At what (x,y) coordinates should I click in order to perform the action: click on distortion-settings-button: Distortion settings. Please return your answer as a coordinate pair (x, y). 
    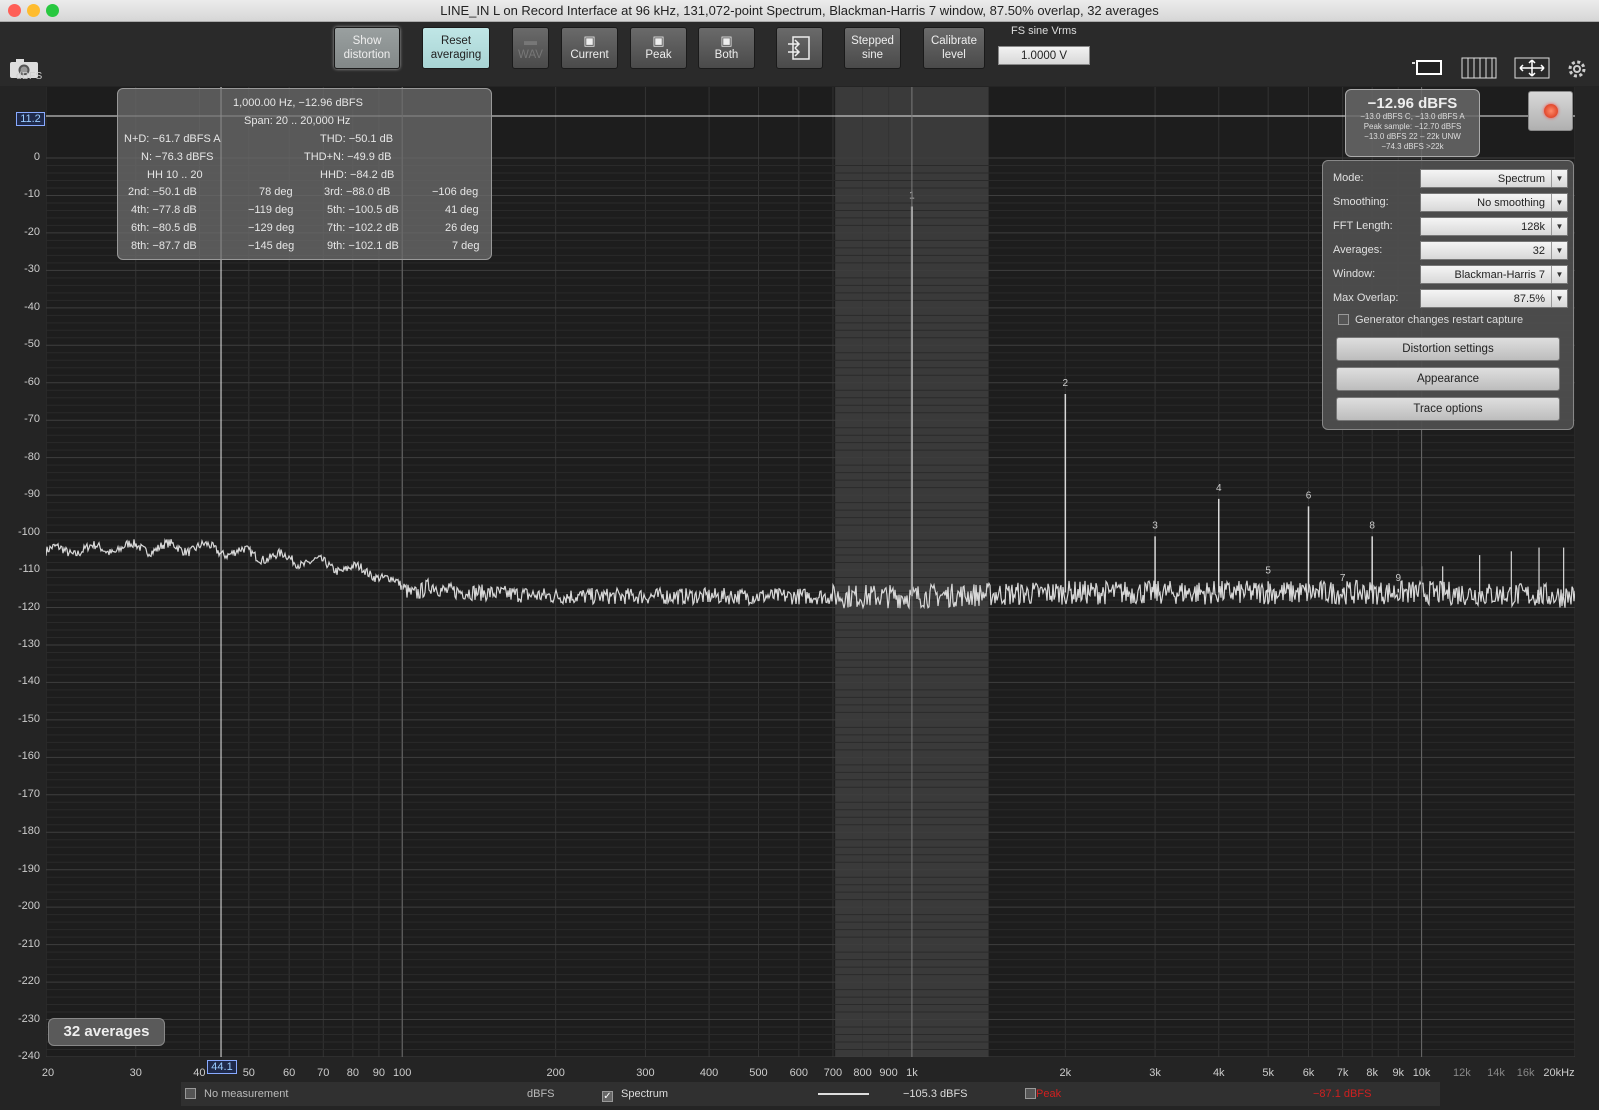
    Looking at the image, I should click on (1448, 349).